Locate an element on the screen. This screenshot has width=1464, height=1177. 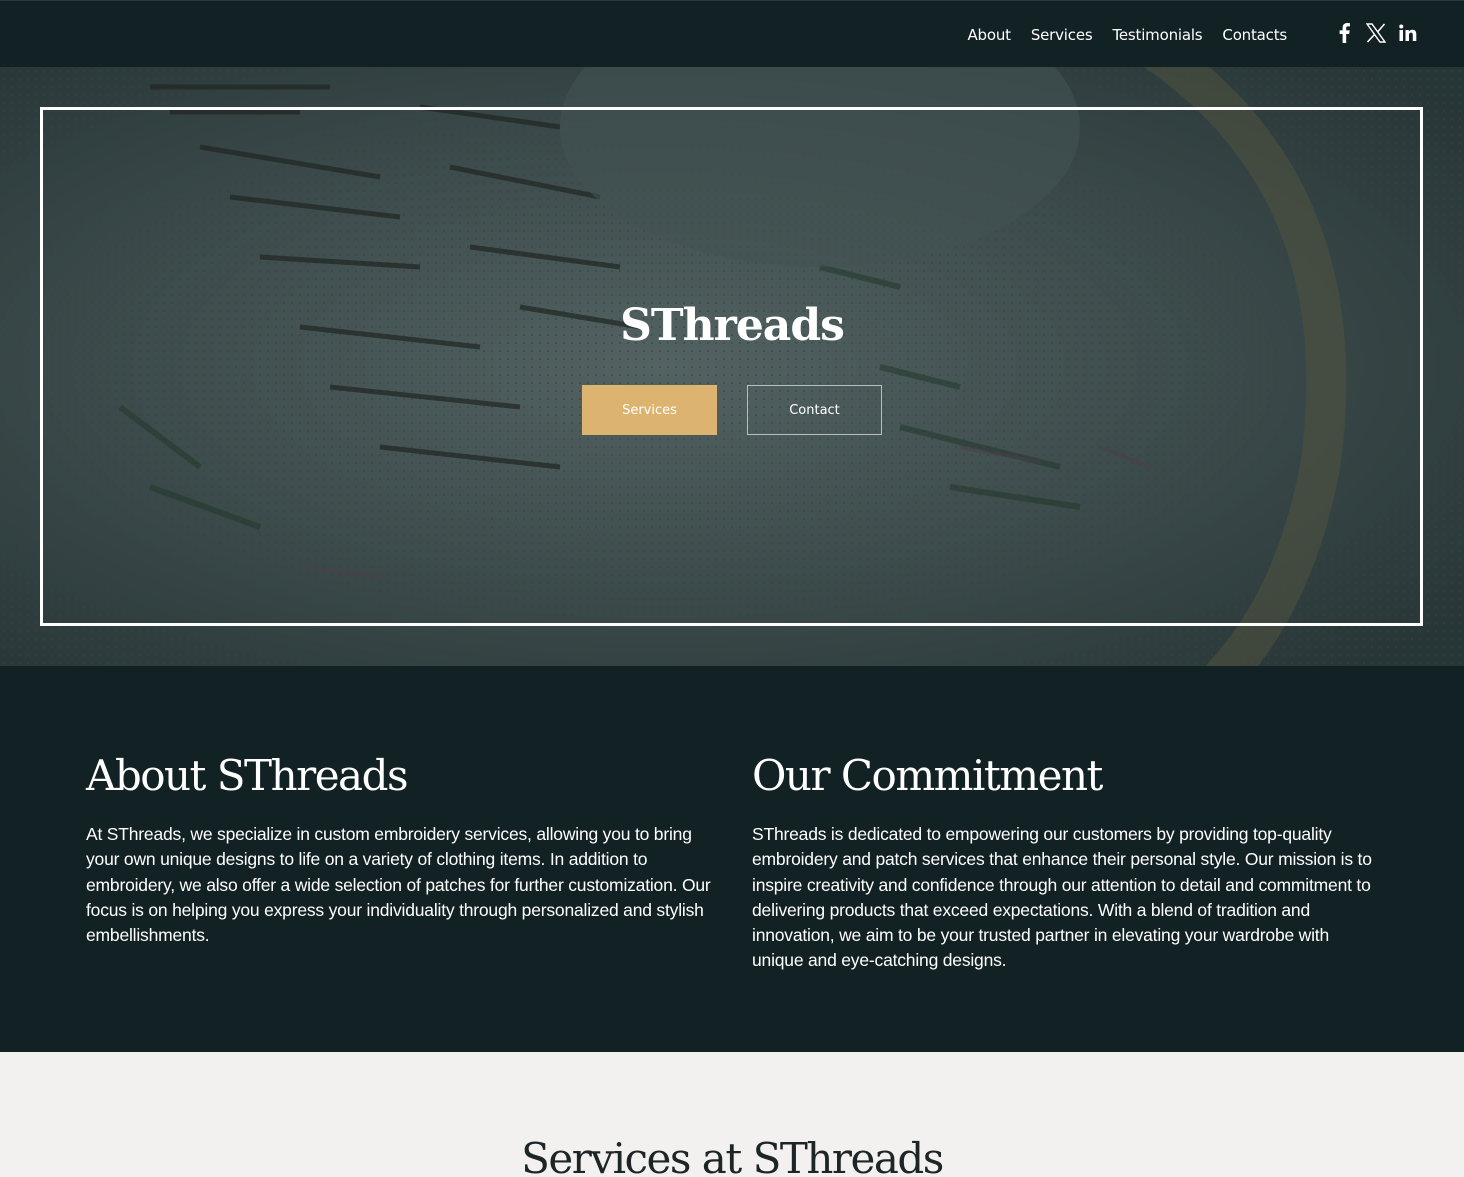
services-section: Services at SThreads is located at coordinates (732, 1114).